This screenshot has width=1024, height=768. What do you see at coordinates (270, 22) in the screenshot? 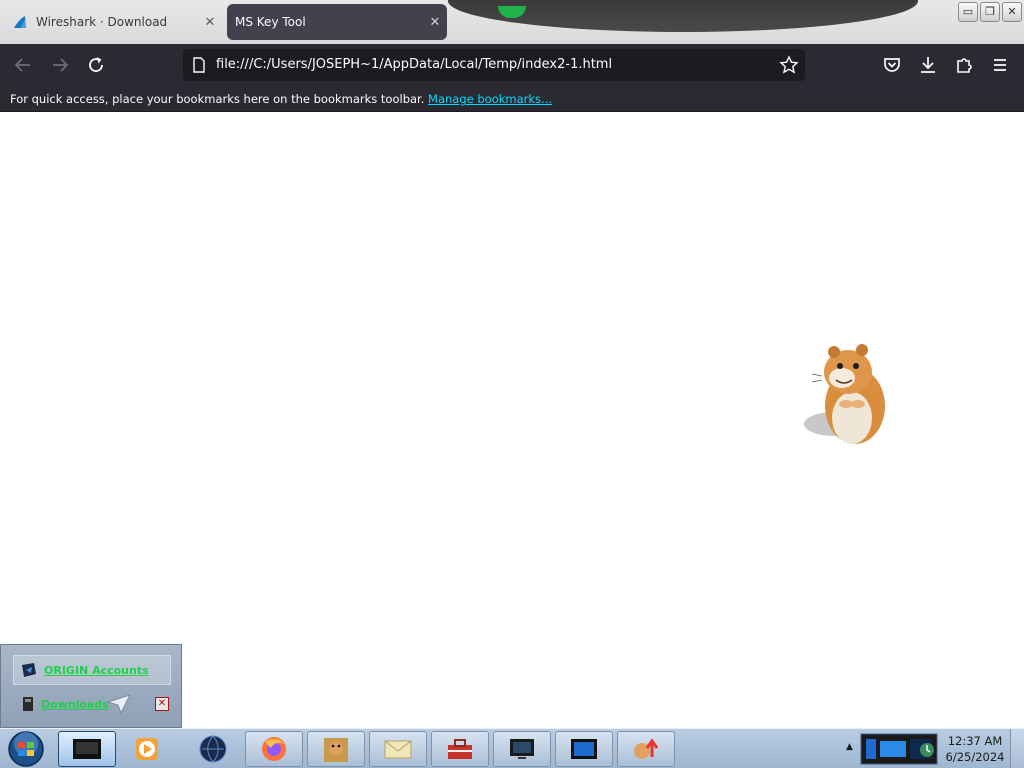
I see `tab-label: MS Key Tool` at bounding box center [270, 22].